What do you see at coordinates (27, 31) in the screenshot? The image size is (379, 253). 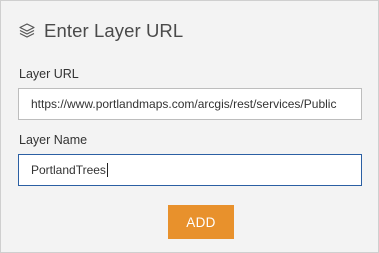 I see `layers-icon` at bounding box center [27, 31].